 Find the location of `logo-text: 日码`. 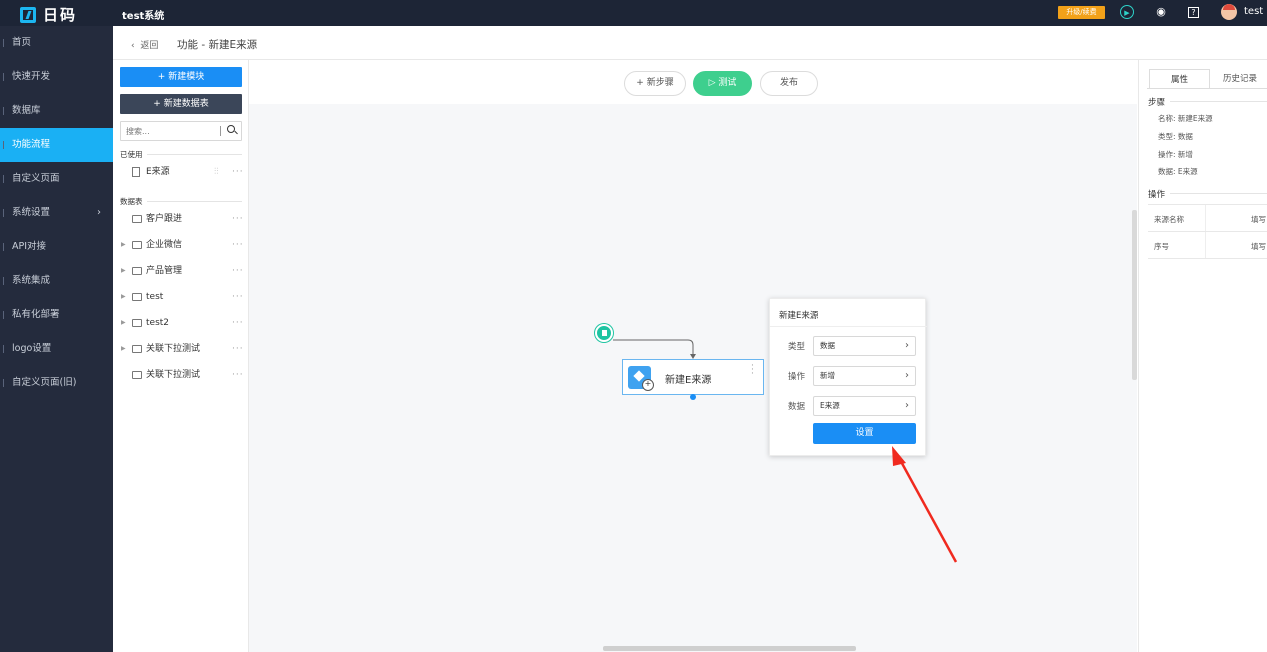

logo-text: 日码 is located at coordinates (60, 15).